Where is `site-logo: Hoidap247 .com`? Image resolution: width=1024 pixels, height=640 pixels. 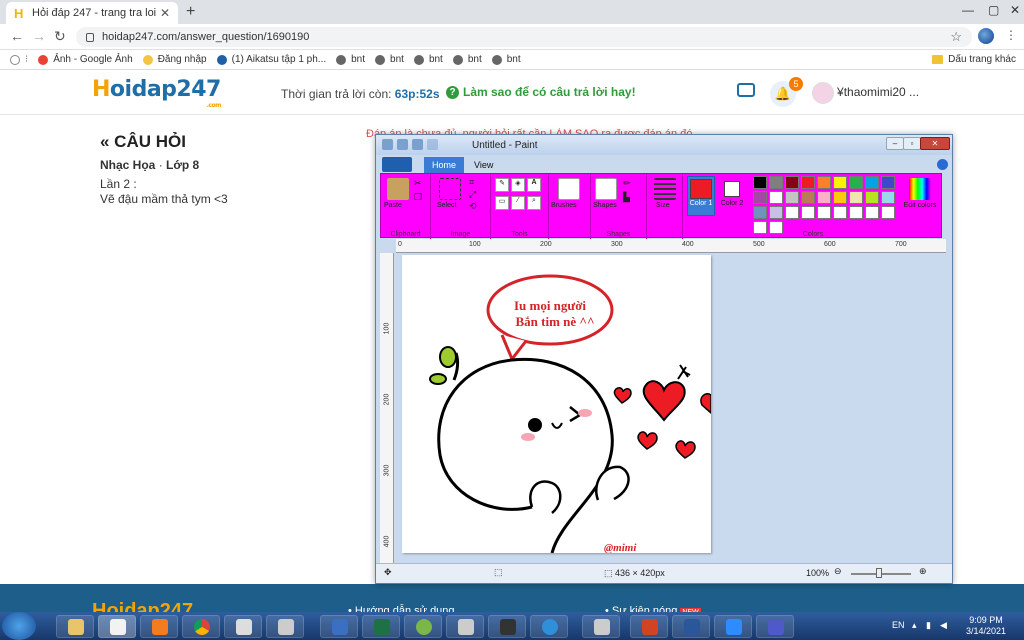 site-logo: Hoidap247 .com is located at coordinates (156, 93).